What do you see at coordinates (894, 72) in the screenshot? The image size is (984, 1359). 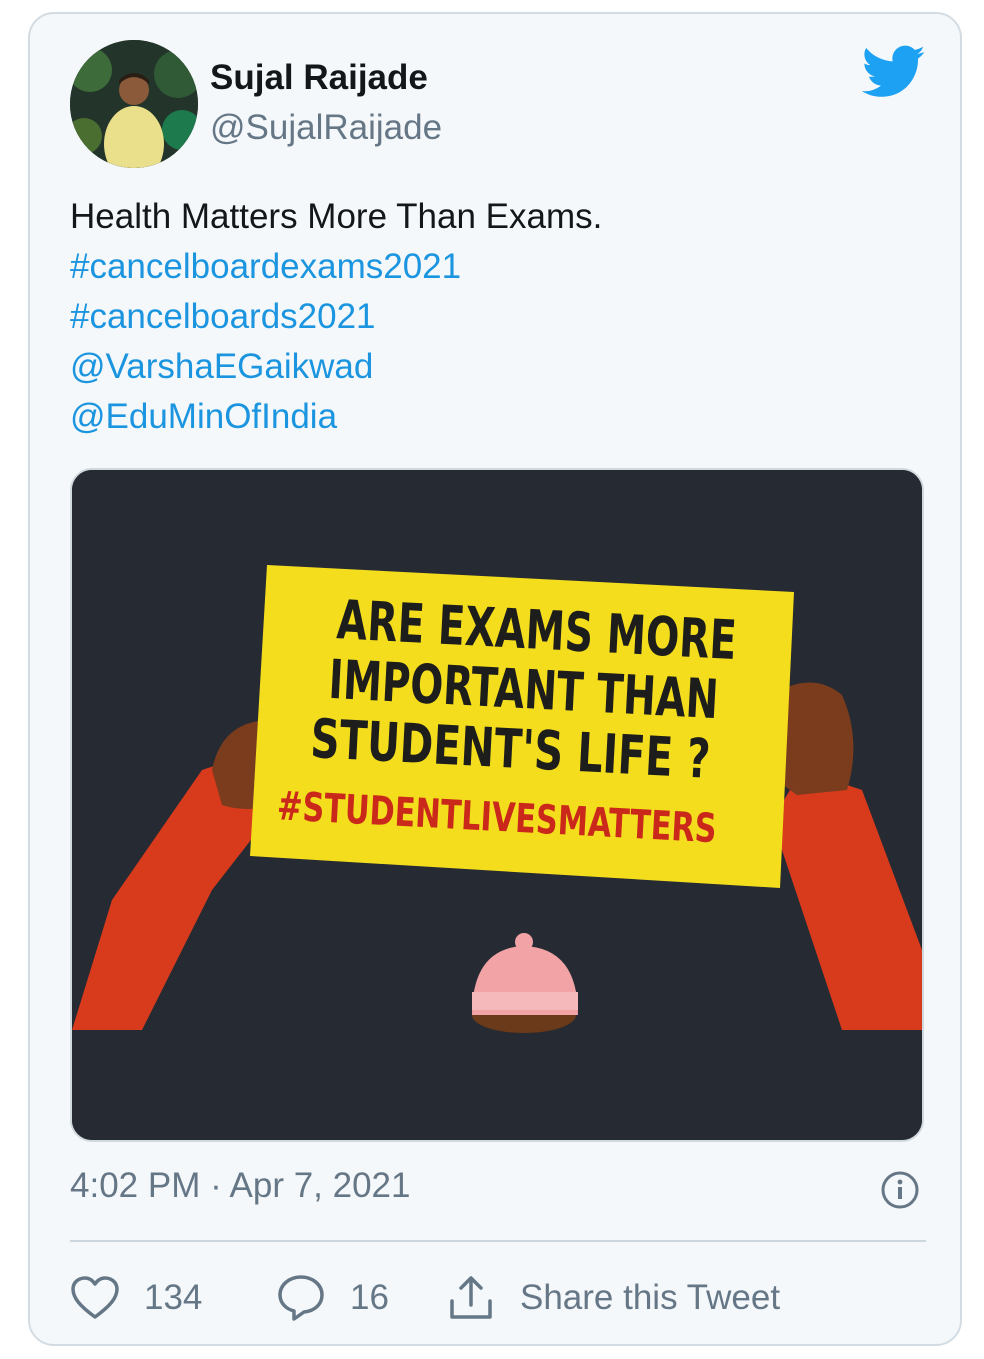 I see `twitter-bird-icon` at bounding box center [894, 72].